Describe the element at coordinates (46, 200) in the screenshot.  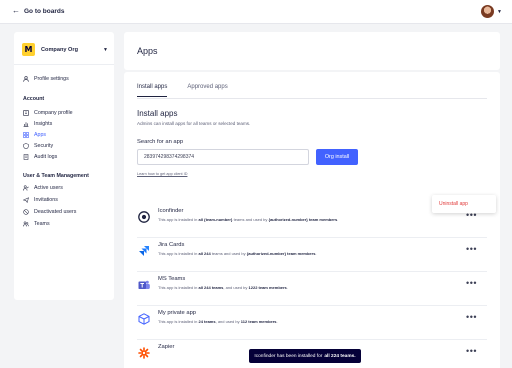
I see `sidebar-item-label: Invitations` at that location.